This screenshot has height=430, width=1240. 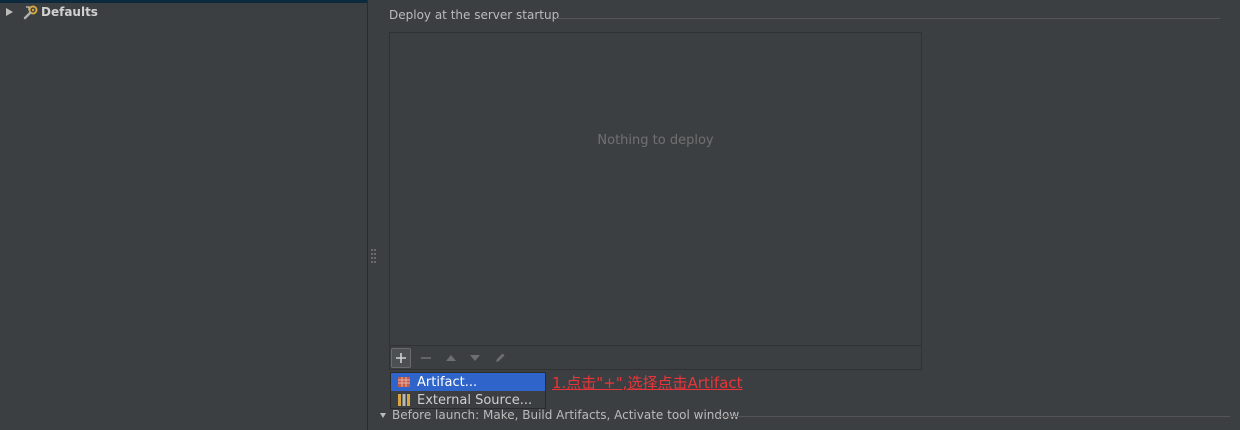 I want to click on splitter-grip-icon, so click(x=374, y=256).